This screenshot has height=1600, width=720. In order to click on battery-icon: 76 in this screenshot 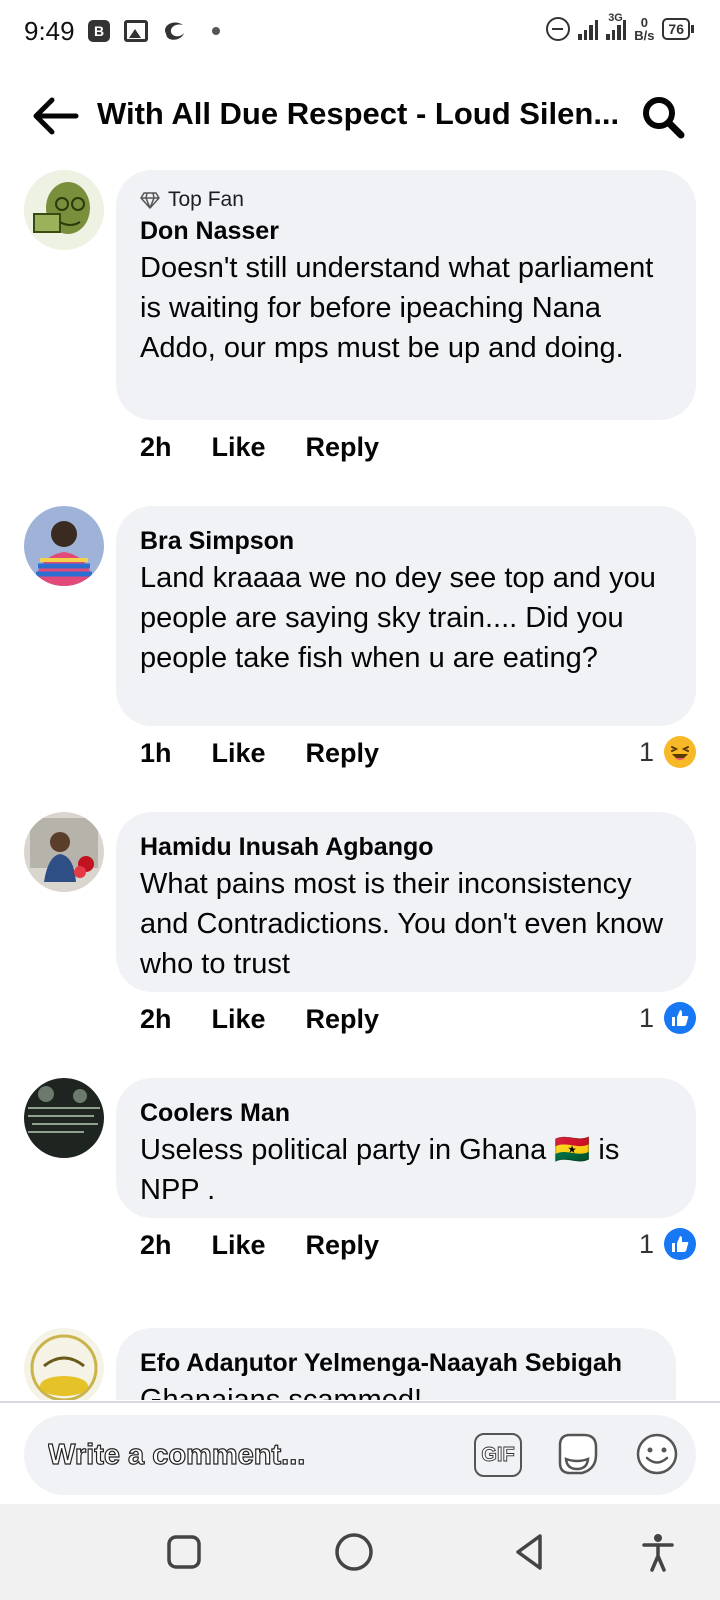, I will do `click(678, 29)`.